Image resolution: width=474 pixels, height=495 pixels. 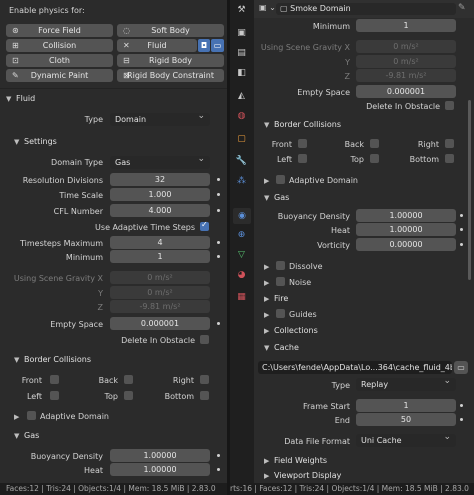 I want to click on fire-section-header: ▶ Fire, so click(x=276, y=298).